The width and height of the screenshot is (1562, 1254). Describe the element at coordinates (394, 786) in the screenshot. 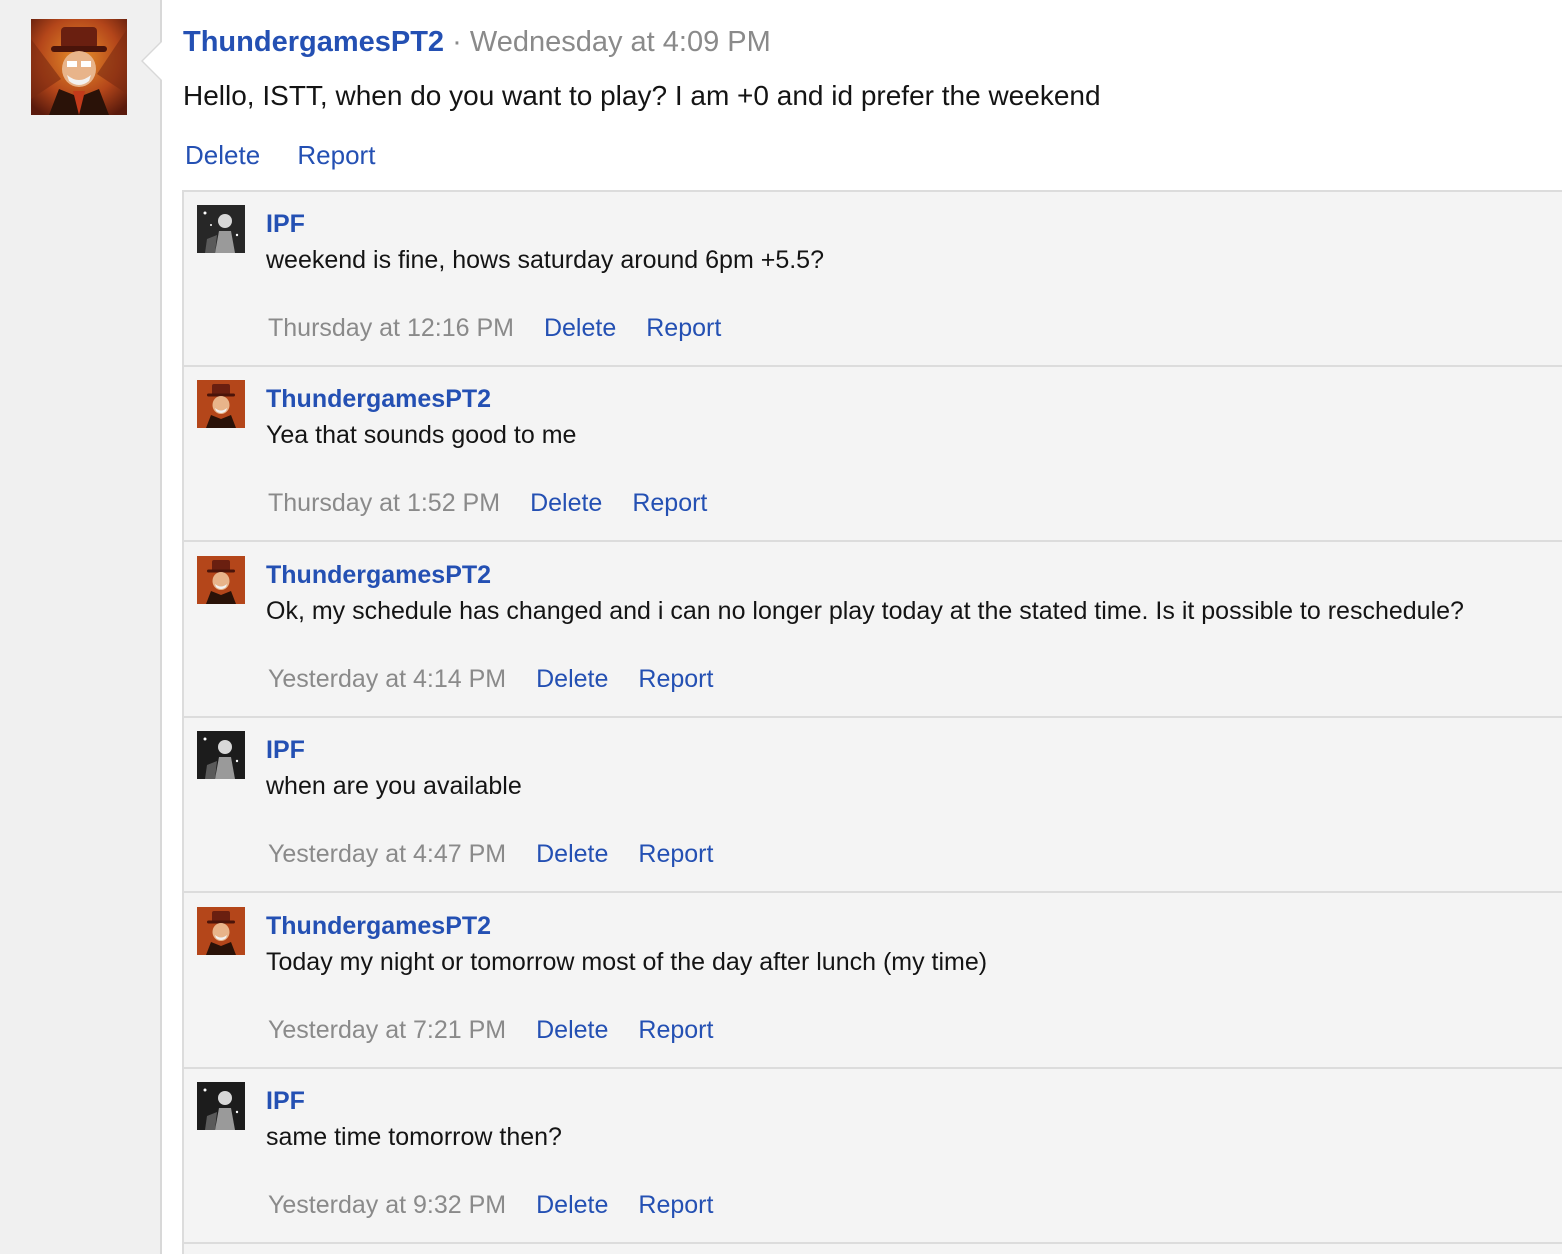

I see `comment-text: when are you available` at that location.